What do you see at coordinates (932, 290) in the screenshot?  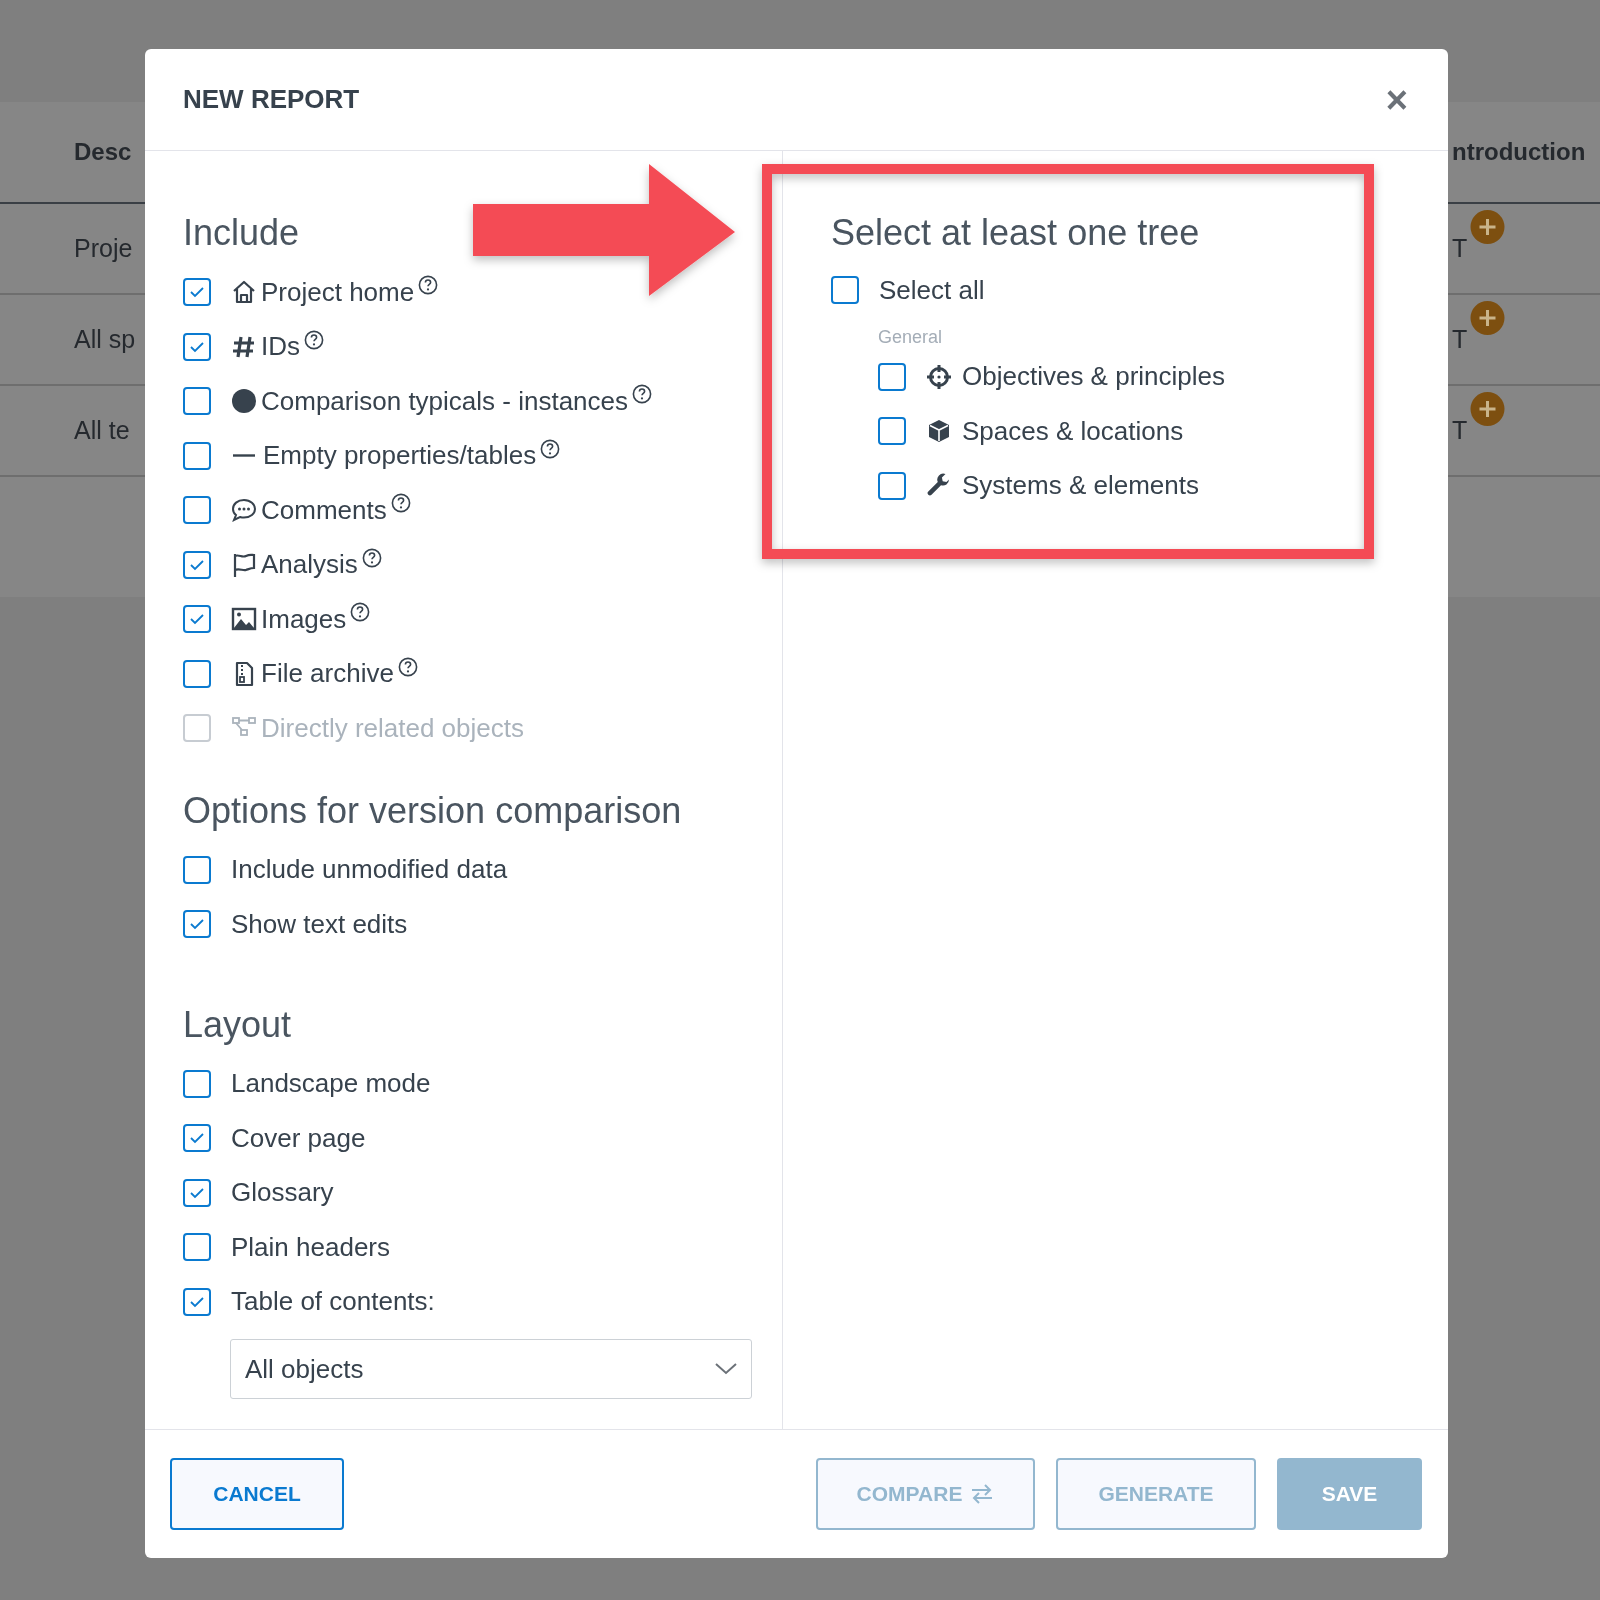 I see `option-label: Select all` at bounding box center [932, 290].